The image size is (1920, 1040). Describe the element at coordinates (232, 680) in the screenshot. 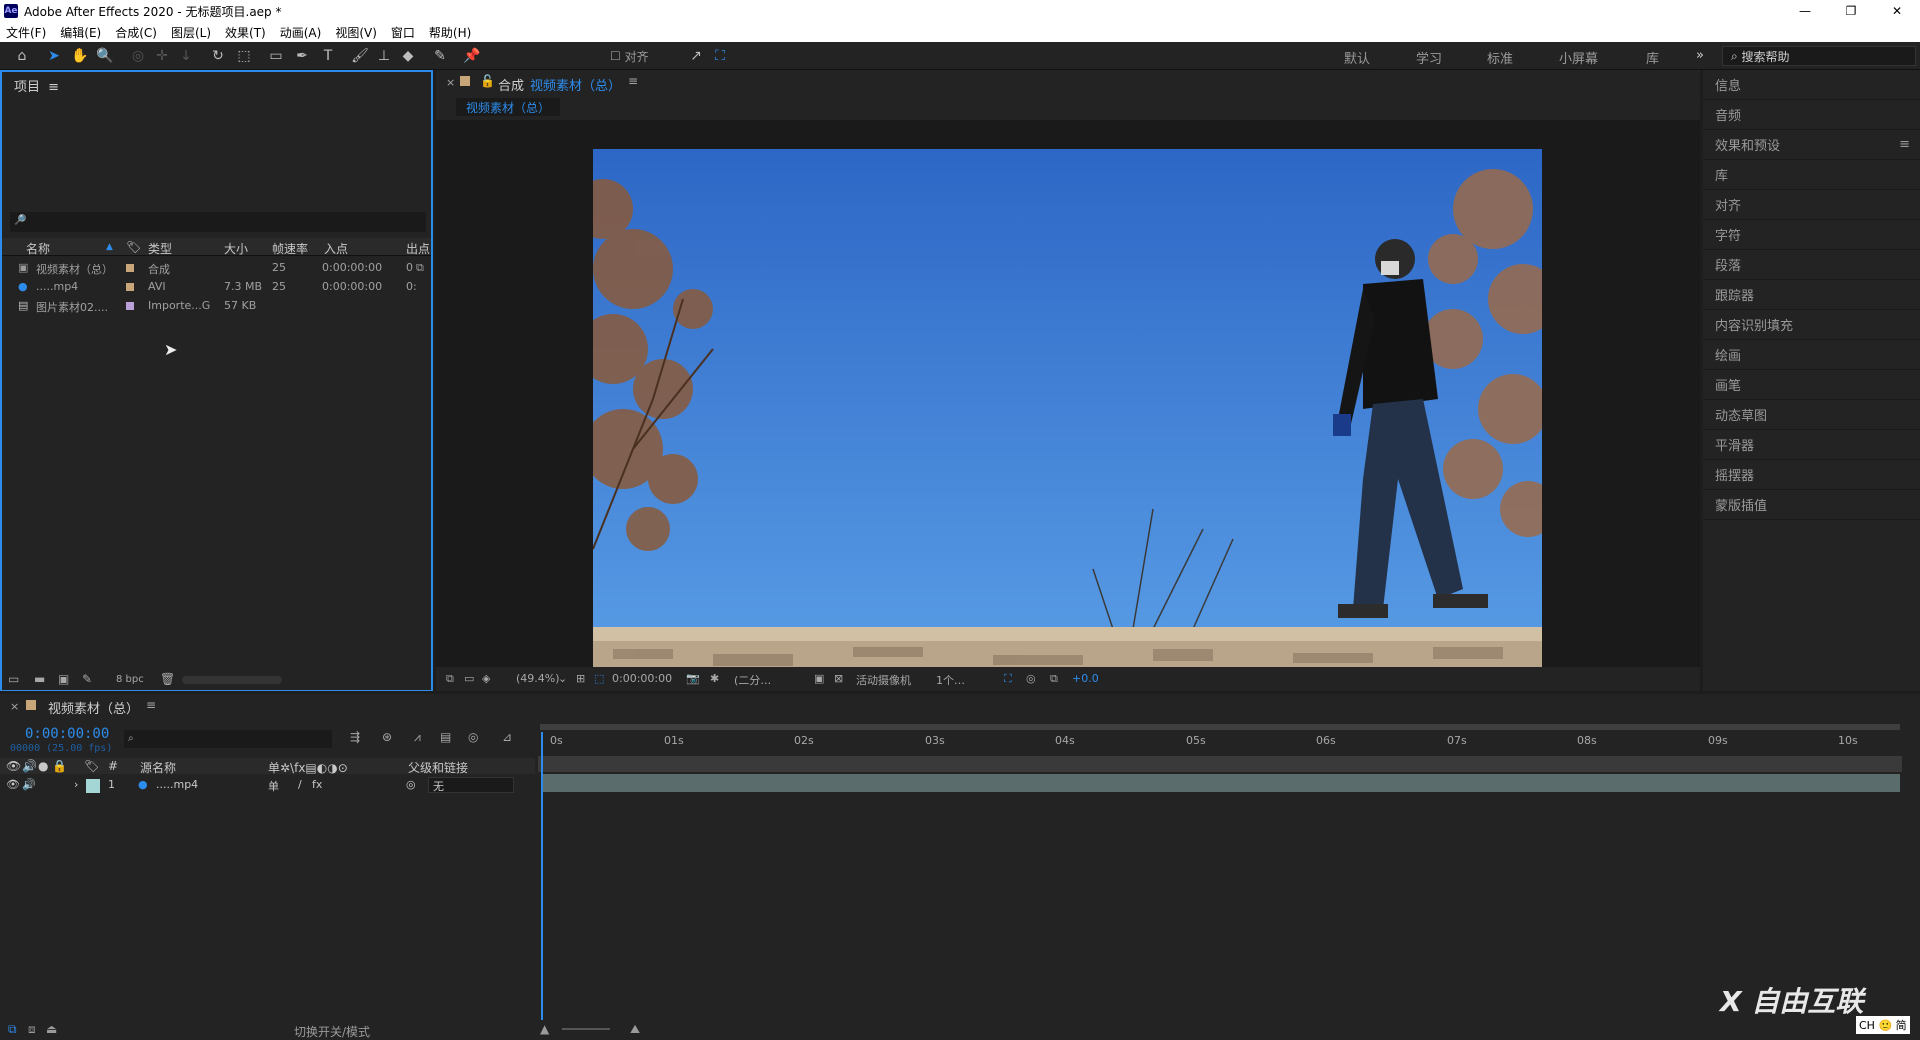

I see `thumbnail-slider` at that location.